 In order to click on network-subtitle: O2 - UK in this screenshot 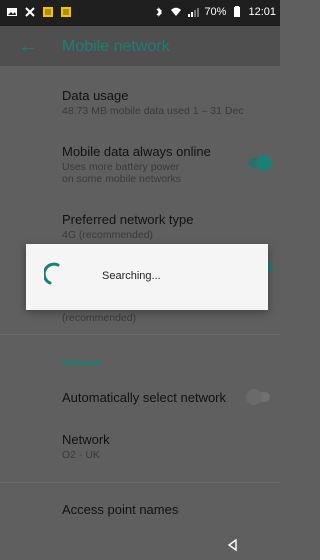, I will do `click(81, 455)`.